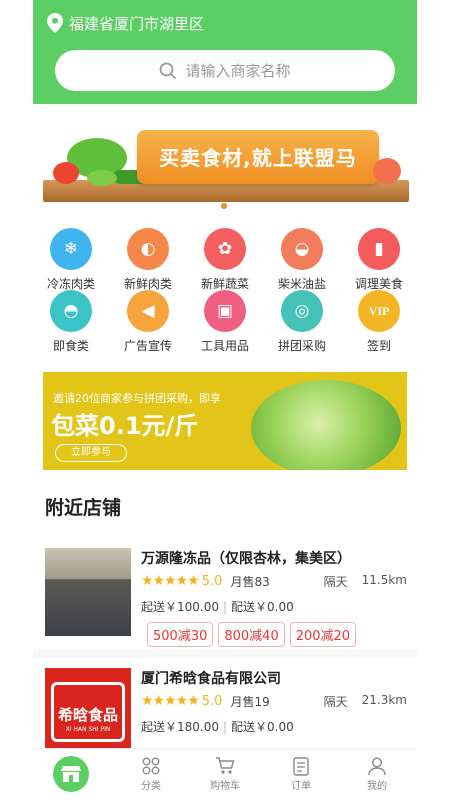 The height and width of the screenshot is (800, 450). I want to click on divider, so click(225, 654).